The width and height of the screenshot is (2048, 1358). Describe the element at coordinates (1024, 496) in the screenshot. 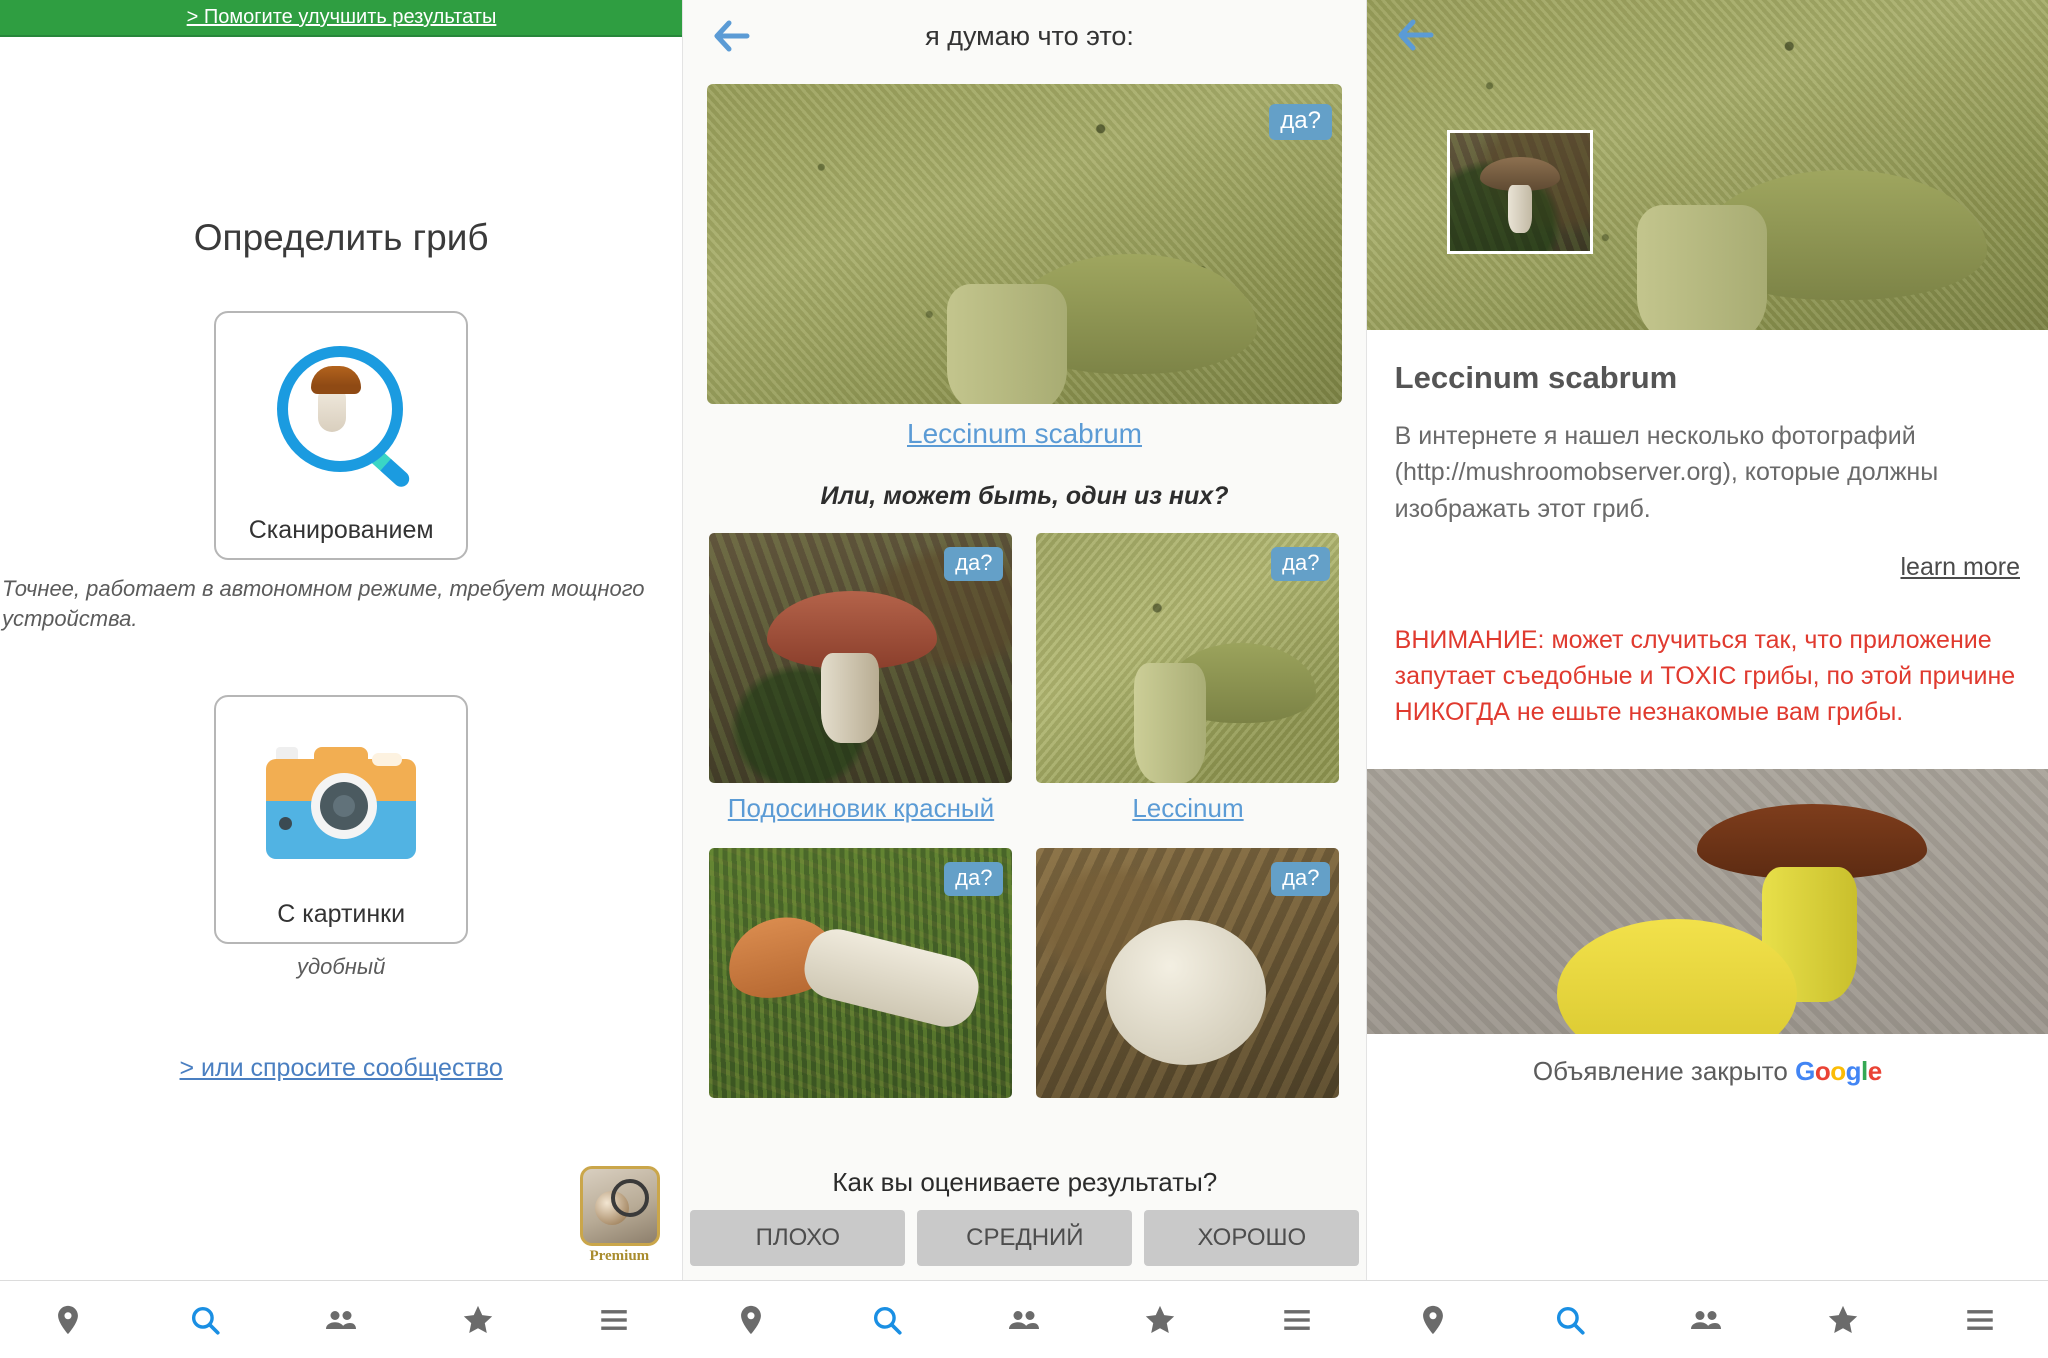

I see `alternatives-prompt: Или, может быть, один из них?` at that location.